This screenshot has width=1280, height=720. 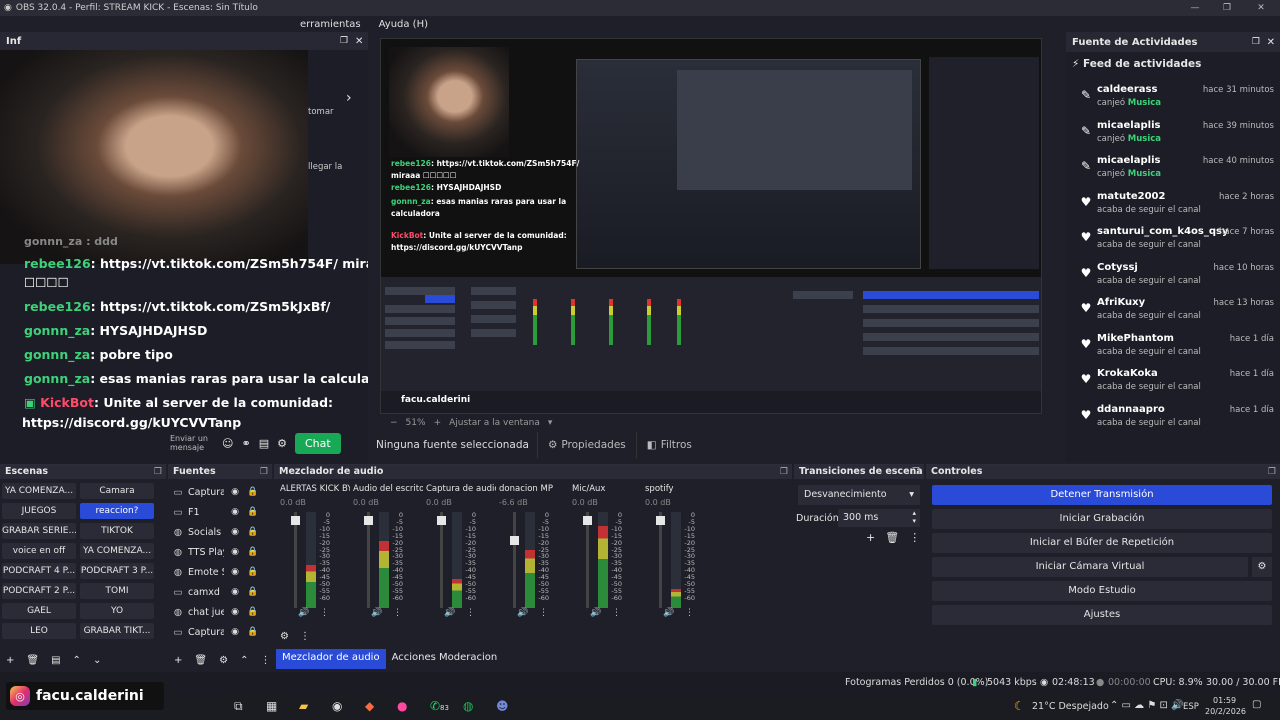 What do you see at coordinates (337, 706) in the screenshot?
I see `obs-icon: ◉` at bounding box center [337, 706].